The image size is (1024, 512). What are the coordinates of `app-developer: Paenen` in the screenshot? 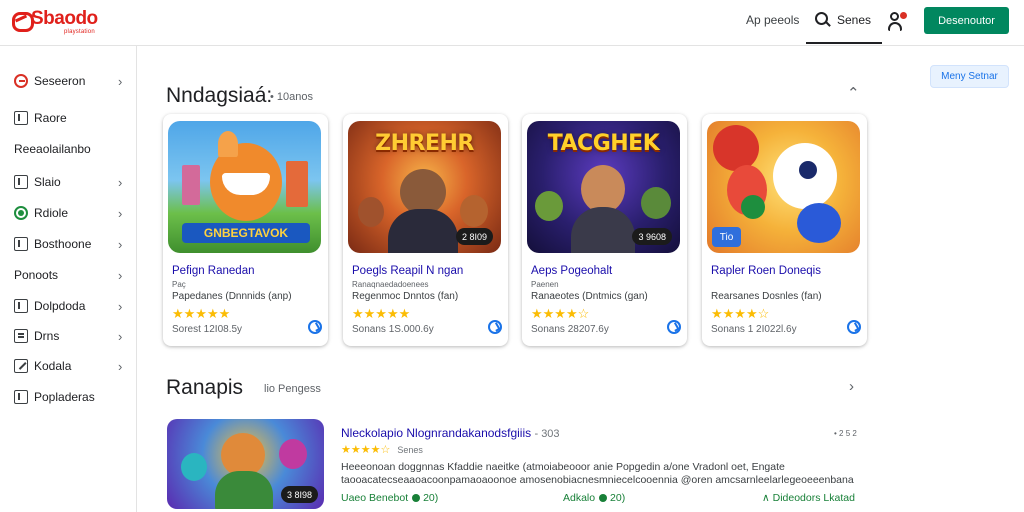 It's located at (545, 284).